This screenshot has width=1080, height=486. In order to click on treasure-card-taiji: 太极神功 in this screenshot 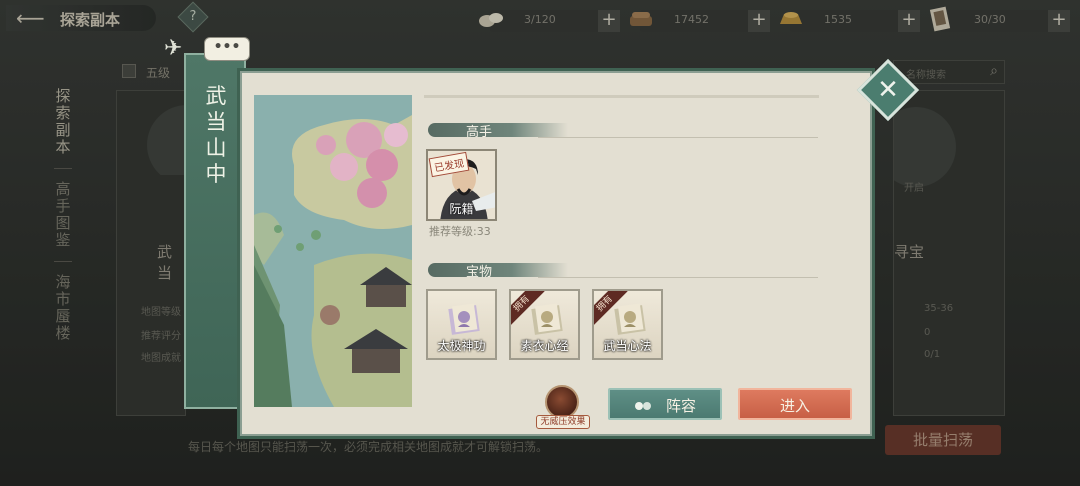, I will do `click(461, 324)`.